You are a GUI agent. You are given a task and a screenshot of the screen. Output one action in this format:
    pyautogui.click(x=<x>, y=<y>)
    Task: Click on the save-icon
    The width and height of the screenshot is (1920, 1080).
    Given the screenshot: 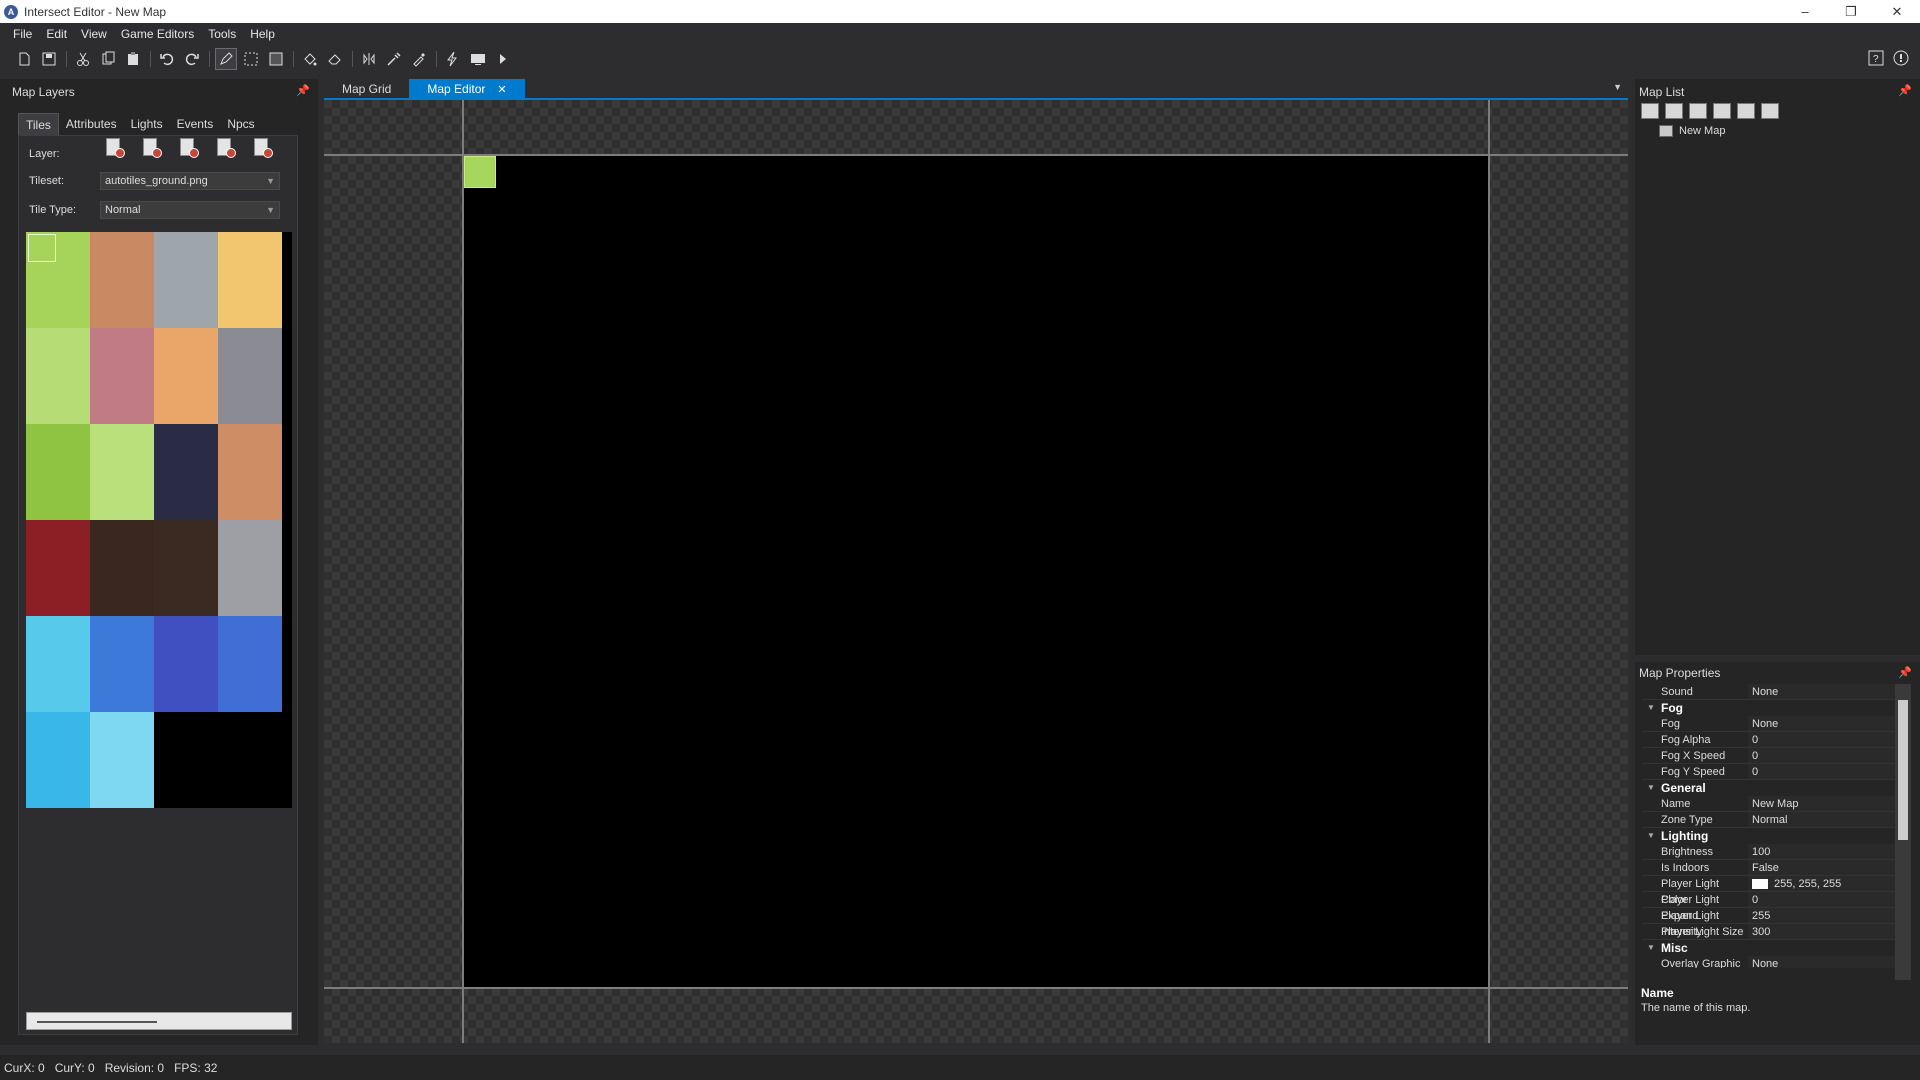 What is the action you would take?
    pyautogui.click(x=49, y=59)
    